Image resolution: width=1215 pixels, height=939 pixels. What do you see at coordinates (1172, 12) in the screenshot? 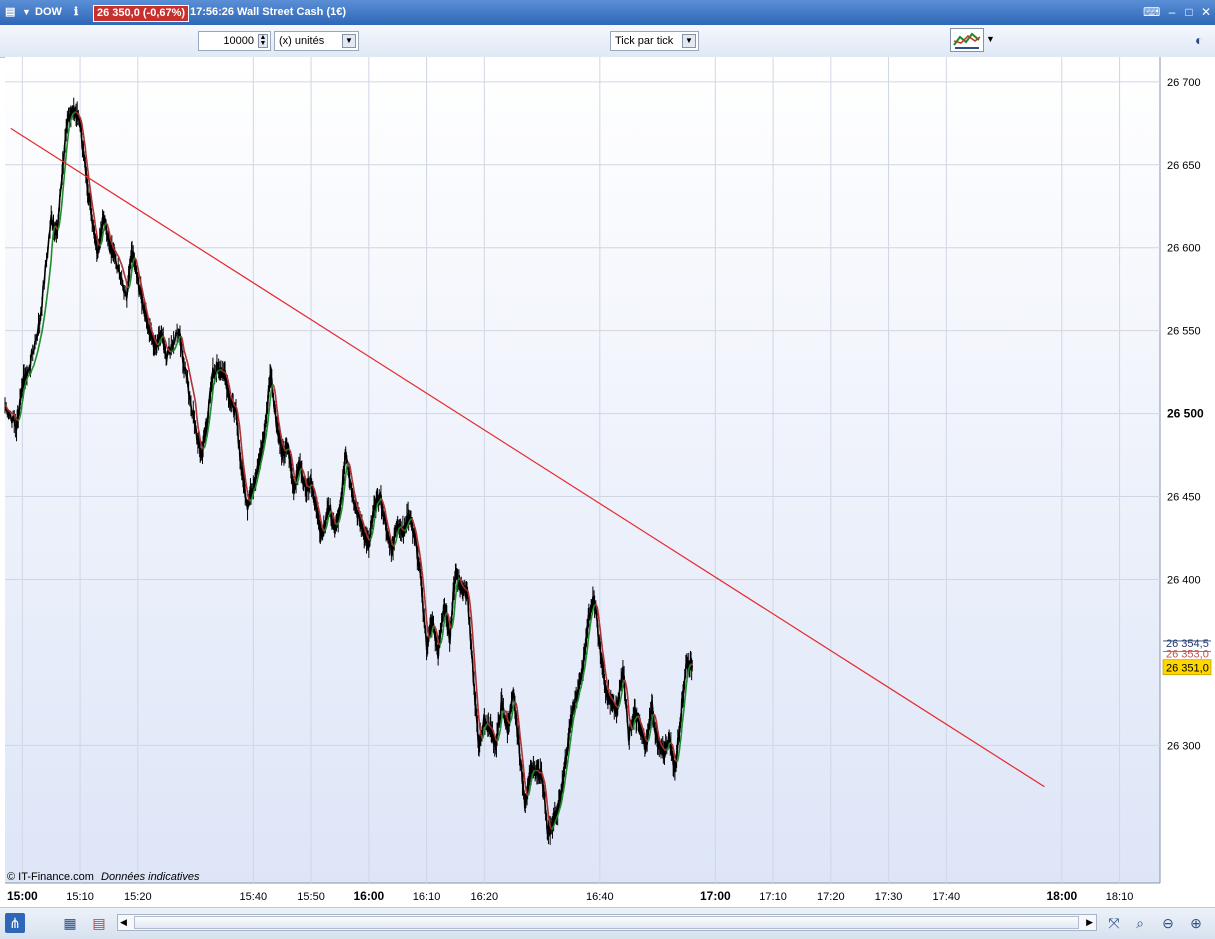
I see `minimize-button: –` at bounding box center [1172, 12].